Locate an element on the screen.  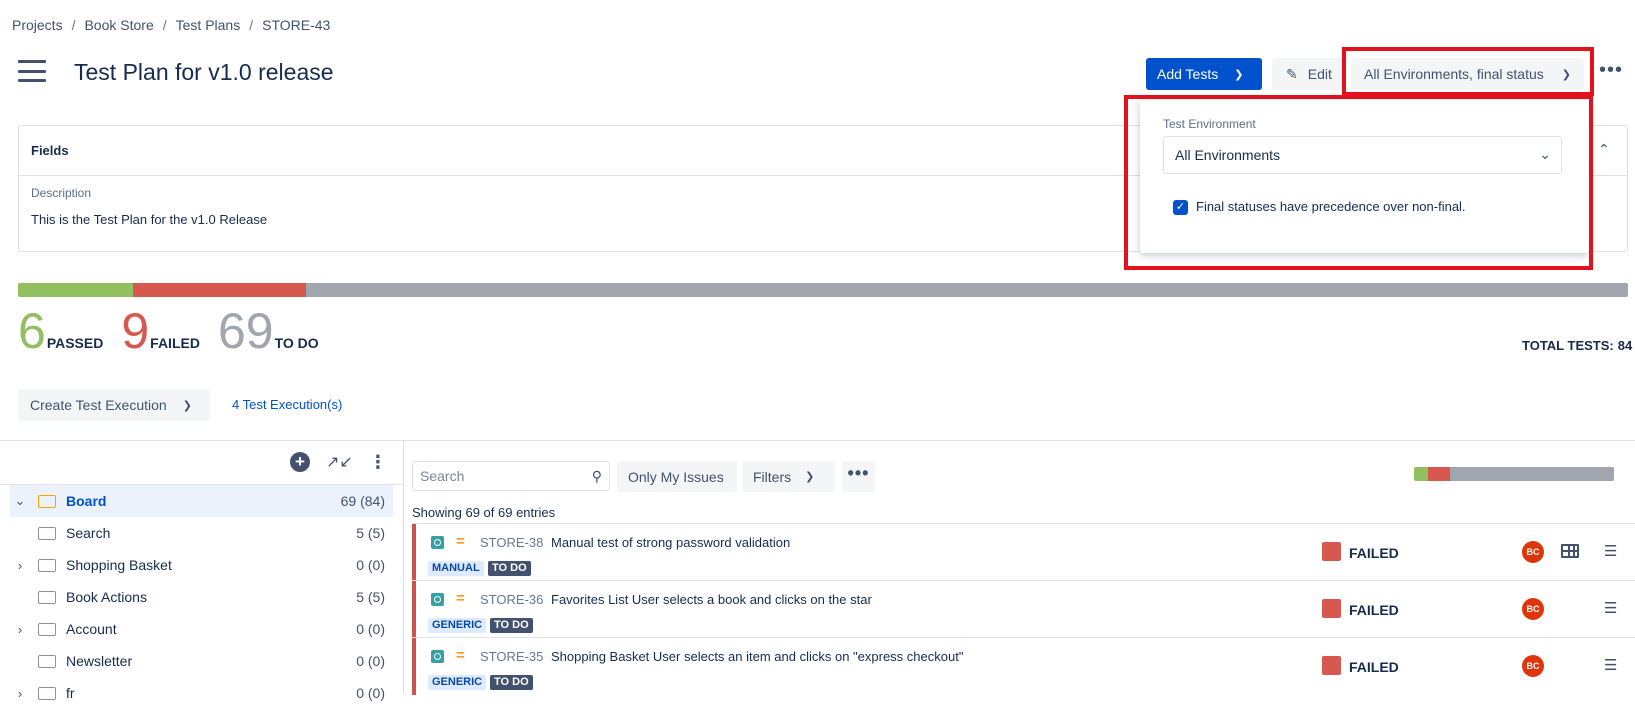
todo-number: 69 is located at coordinates (245, 331).